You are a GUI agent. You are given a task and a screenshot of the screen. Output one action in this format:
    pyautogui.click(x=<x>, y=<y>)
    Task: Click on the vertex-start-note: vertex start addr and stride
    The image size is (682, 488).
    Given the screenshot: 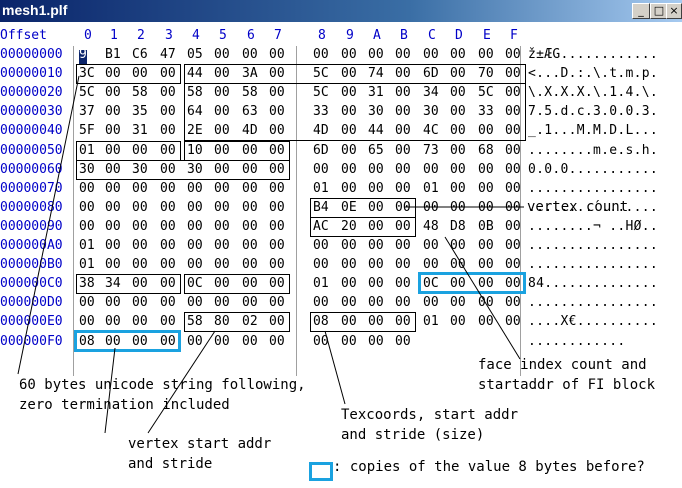 What is the action you would take?
    pyautogui.click(x=200, y=454)
    